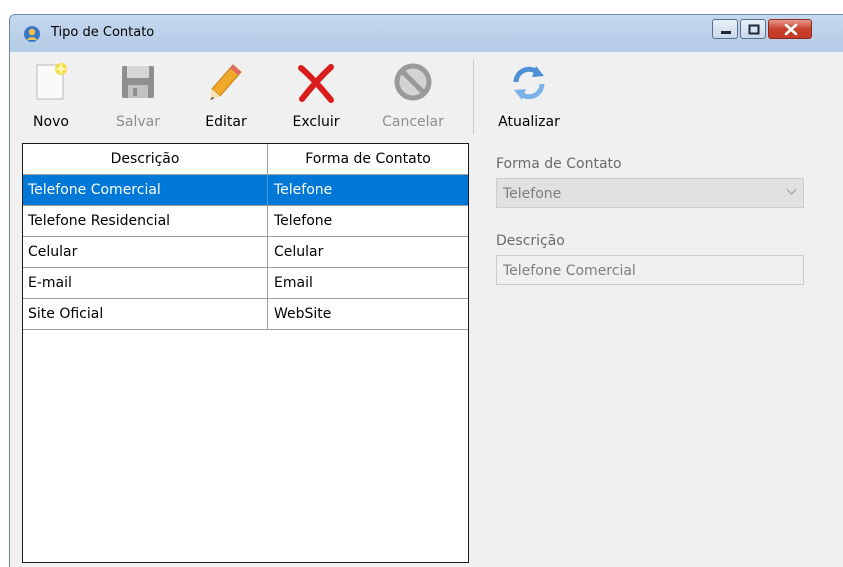  I want to click on table-row: Celular Celular, so click(245, 252).